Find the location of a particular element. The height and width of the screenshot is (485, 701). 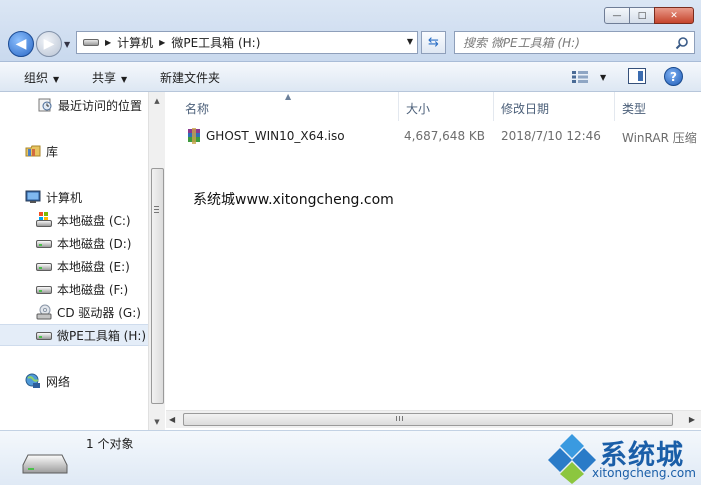

nav-item-label: 本地磁盘 (D:) is located at coordinates (94, 243).